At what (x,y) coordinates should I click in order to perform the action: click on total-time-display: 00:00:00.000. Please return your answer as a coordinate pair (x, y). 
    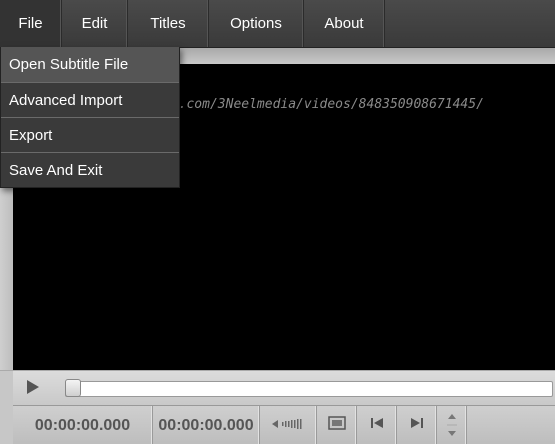
    Looking at the image, I should click on (206, 425).